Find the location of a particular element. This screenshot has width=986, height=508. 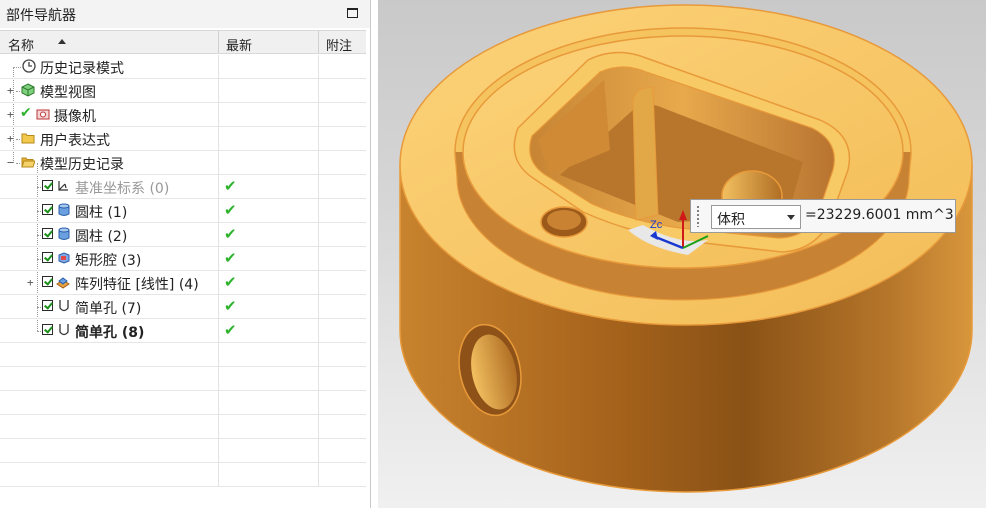

tree-item-model-views: + 模型视图 is located at coordinates (183, 91).